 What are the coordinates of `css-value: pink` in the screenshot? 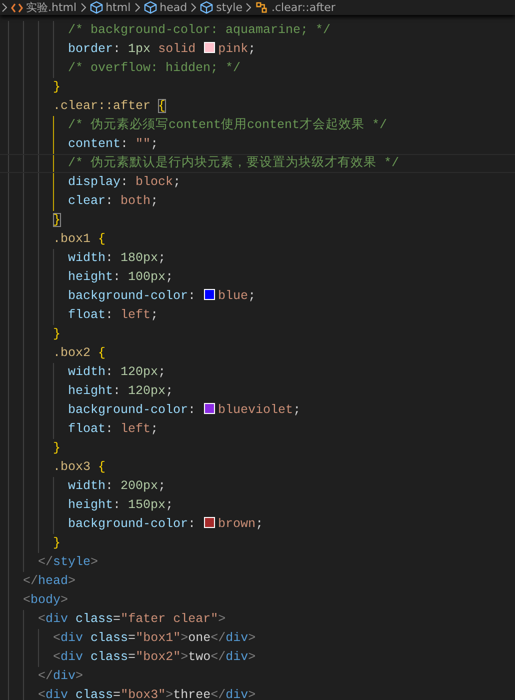 It's located at (233, 49).